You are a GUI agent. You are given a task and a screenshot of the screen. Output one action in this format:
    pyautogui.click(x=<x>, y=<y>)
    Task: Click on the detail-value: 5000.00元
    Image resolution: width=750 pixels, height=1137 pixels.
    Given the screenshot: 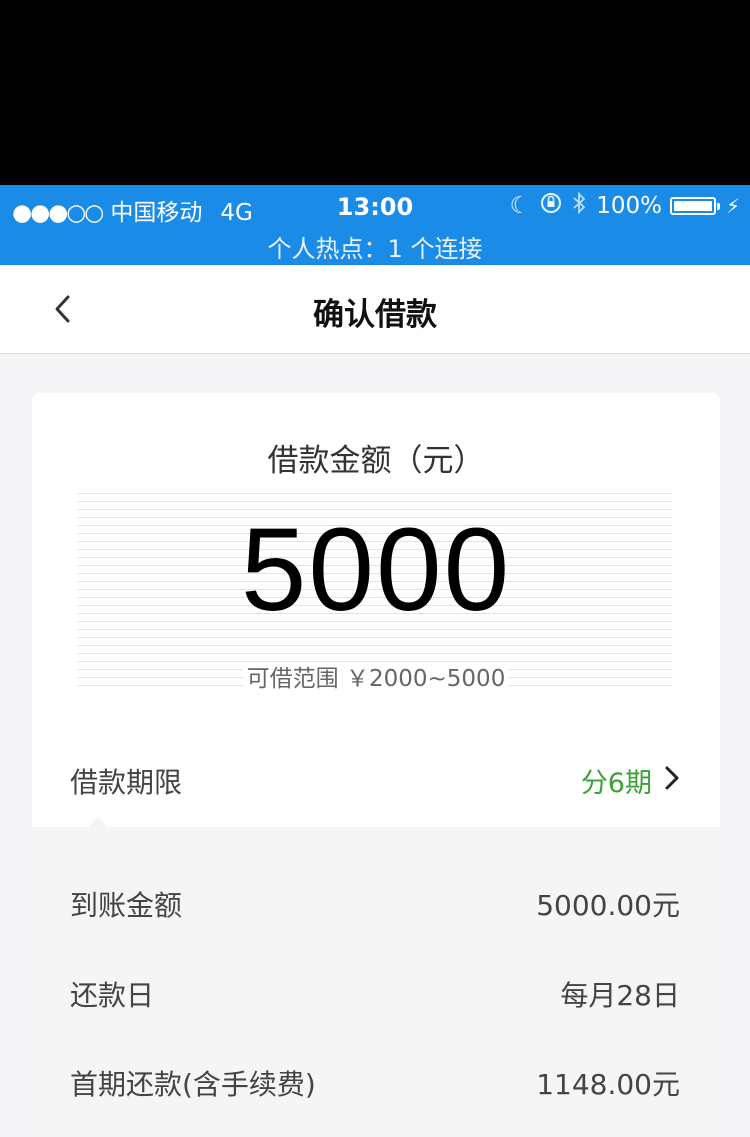 What is the action you would take?
    pyautogui.click(x=608, y=905)
    